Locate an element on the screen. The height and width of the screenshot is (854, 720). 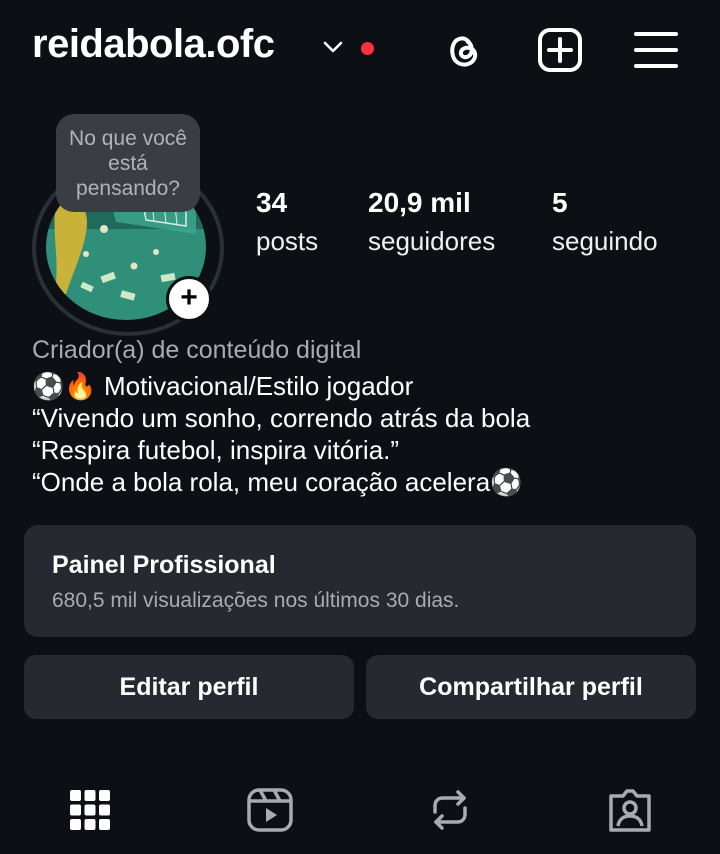
chevron-down-icon is located at coordinates (333, 47).